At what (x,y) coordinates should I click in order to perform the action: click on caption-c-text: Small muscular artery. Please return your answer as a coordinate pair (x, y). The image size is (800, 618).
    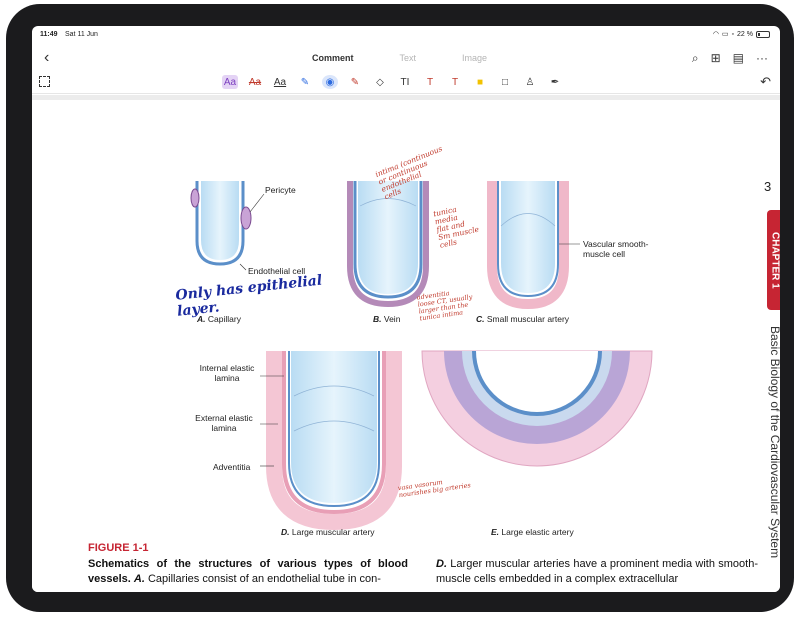
    Looking at the image, I should click on (528, 319).